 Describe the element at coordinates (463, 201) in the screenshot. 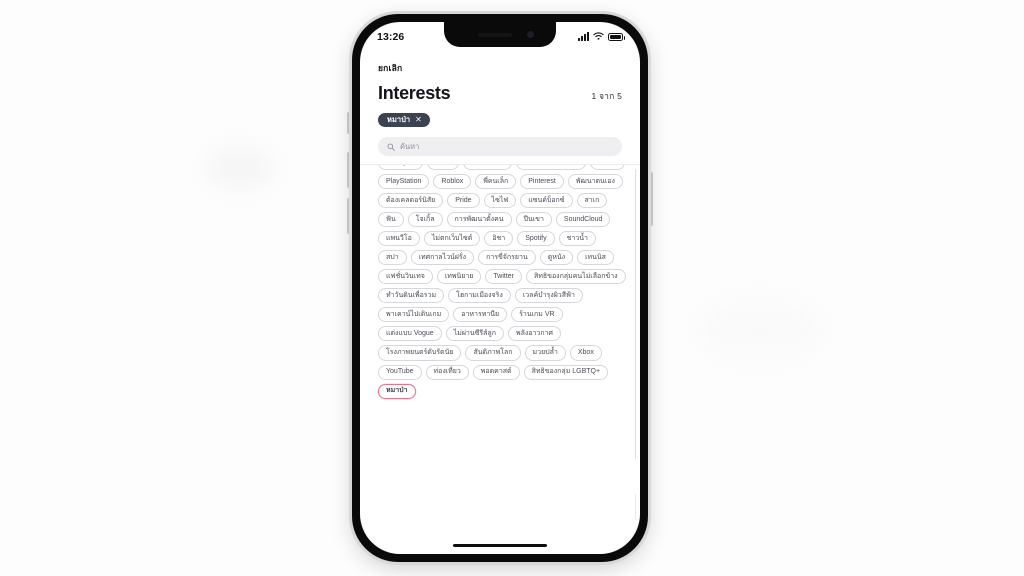

I see `tag-chip: Pride` at that location.